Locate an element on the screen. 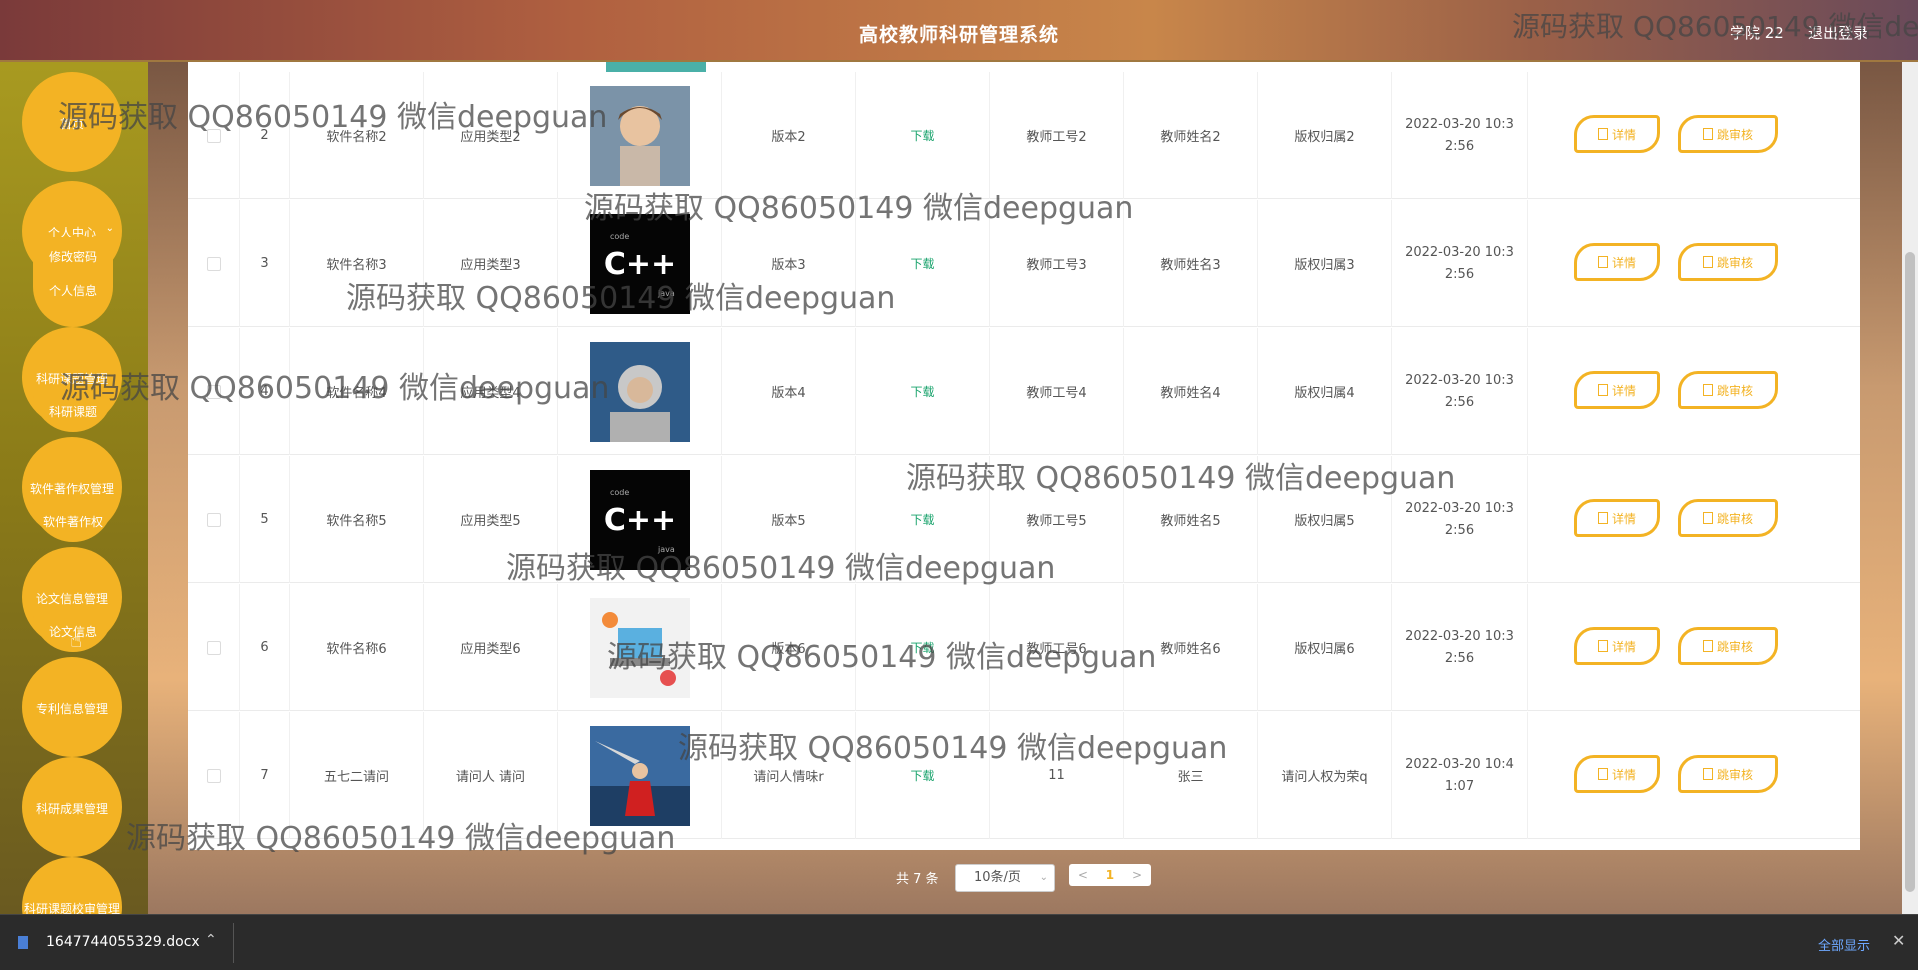  pagination: 共 7 条 10条/页 ⌄ < 1 > is located at coordinates (959, 879).